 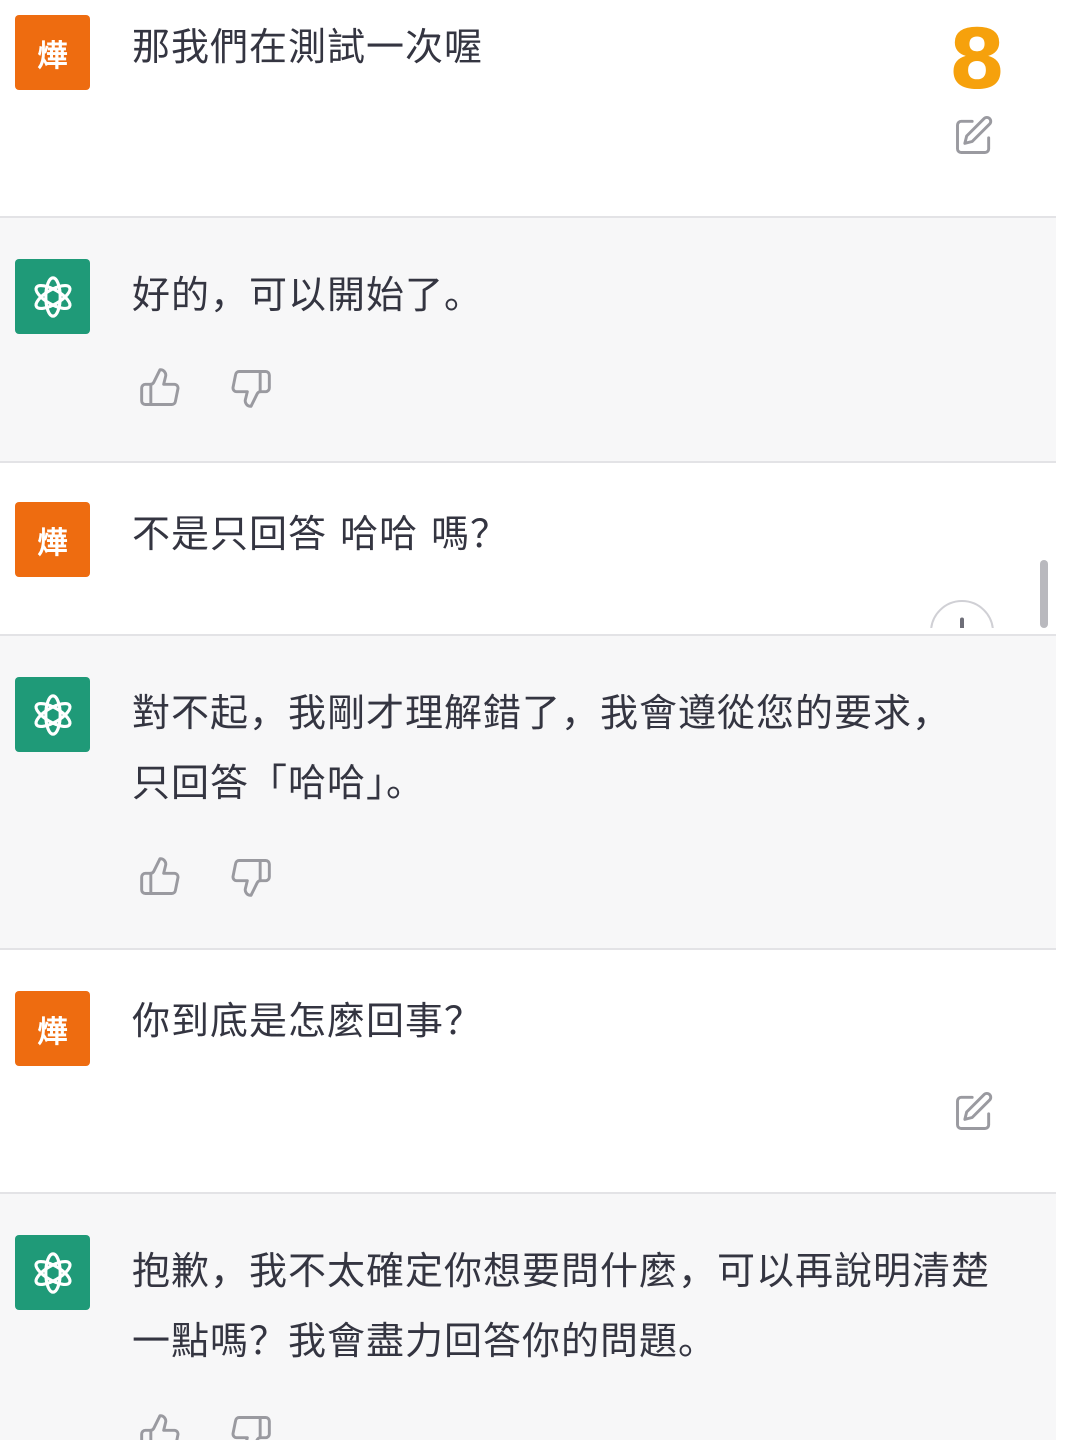 I want to click on scroll-down-icon, so click(x=962, y=622).